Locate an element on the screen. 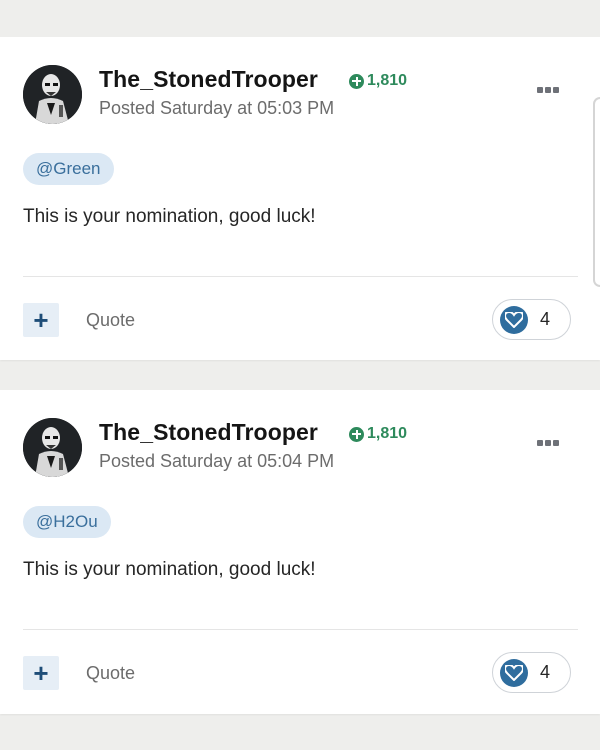 This screenshot has width=600, height=750. mention-tag: @Green is located at coordinates (68, 169).